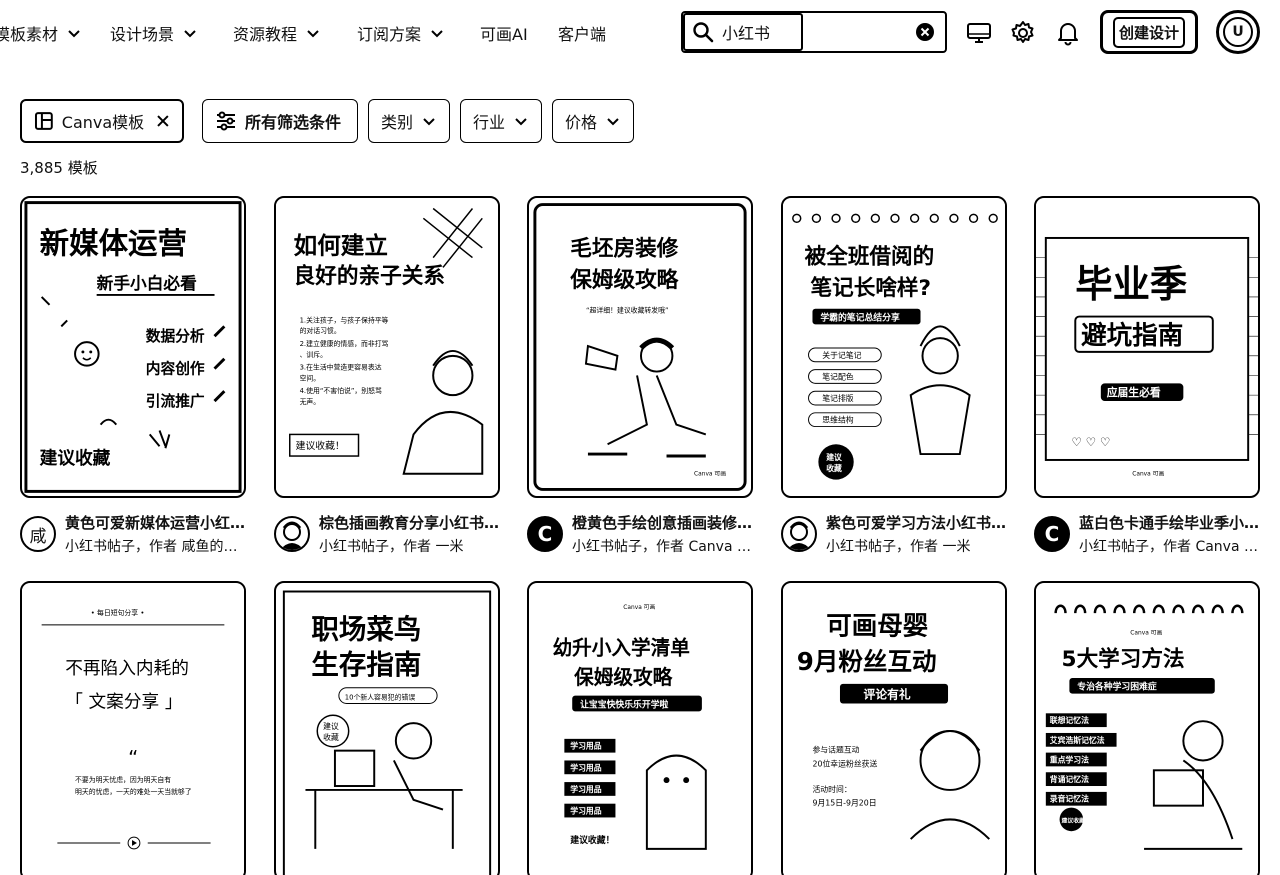 The height and width of the screenshot is (875, 1280). What do you see at coordinates (163, 121) in the screenshot?
I see `close-icon` at bounding box center [163, 121].